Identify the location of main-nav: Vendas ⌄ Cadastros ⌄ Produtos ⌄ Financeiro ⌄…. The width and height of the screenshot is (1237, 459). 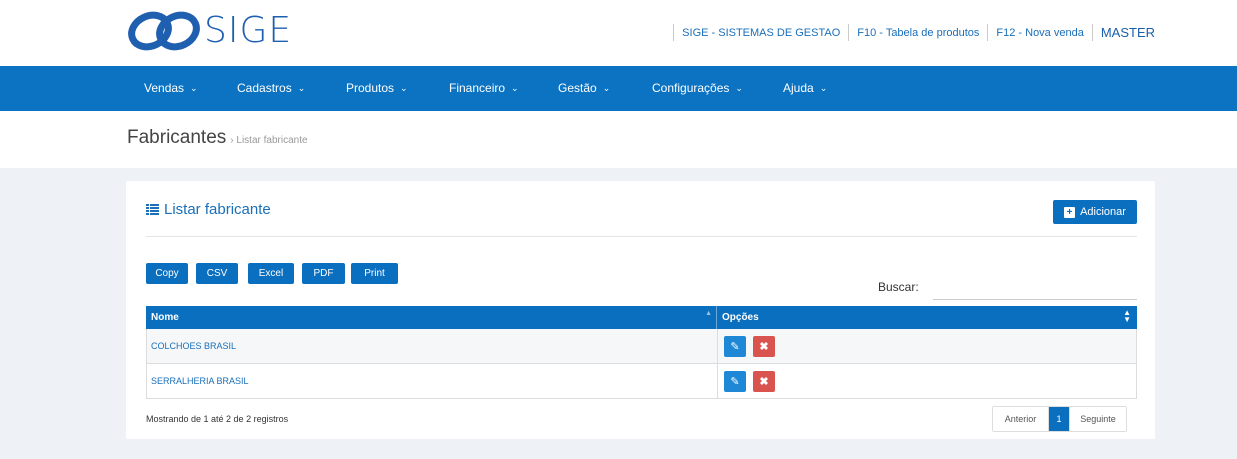
(618, 88).